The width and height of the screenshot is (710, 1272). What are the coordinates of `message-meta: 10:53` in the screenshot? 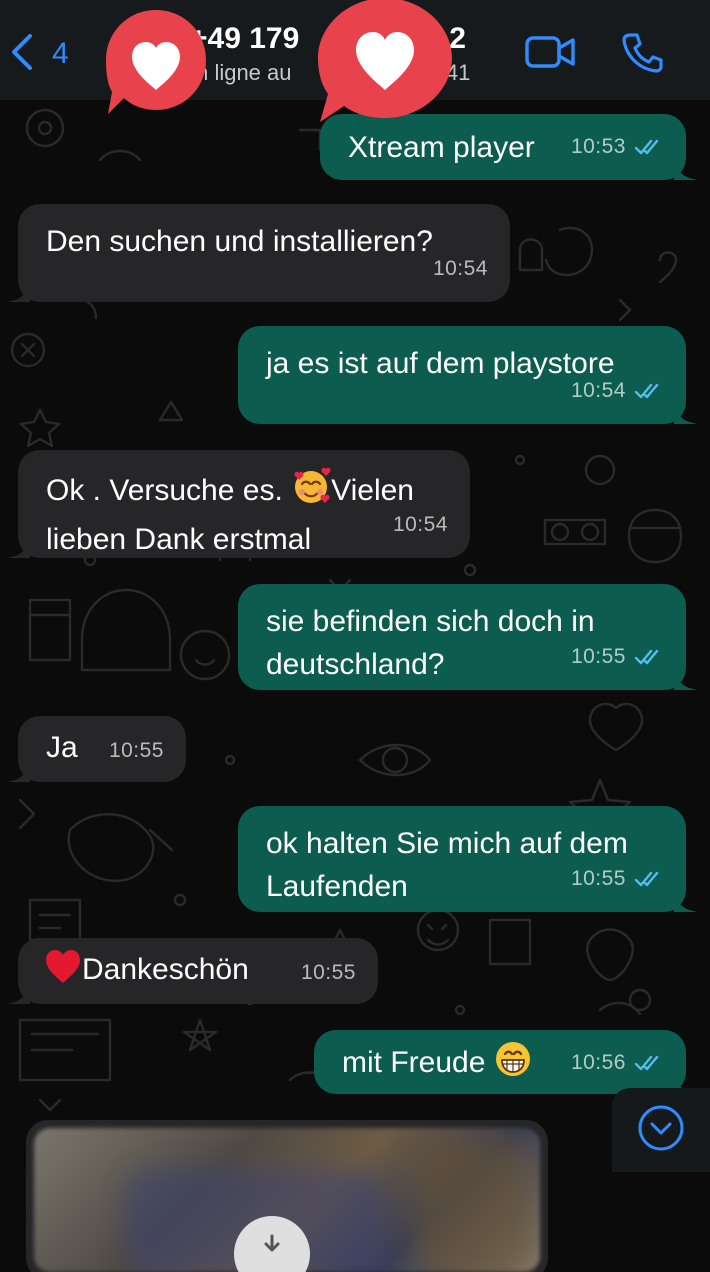 It's located at (617, 146).